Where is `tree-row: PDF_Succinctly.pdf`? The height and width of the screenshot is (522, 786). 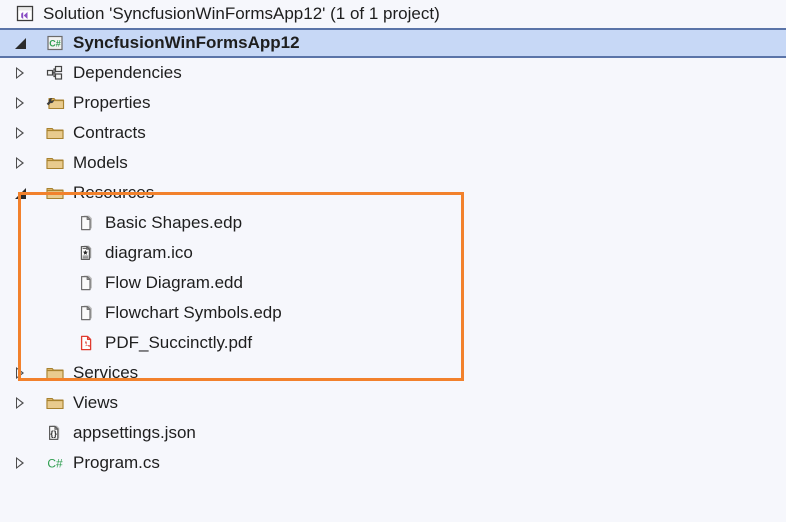 tree-row: PDF_Succinctly.pdf is located at coordinates (393, 343).